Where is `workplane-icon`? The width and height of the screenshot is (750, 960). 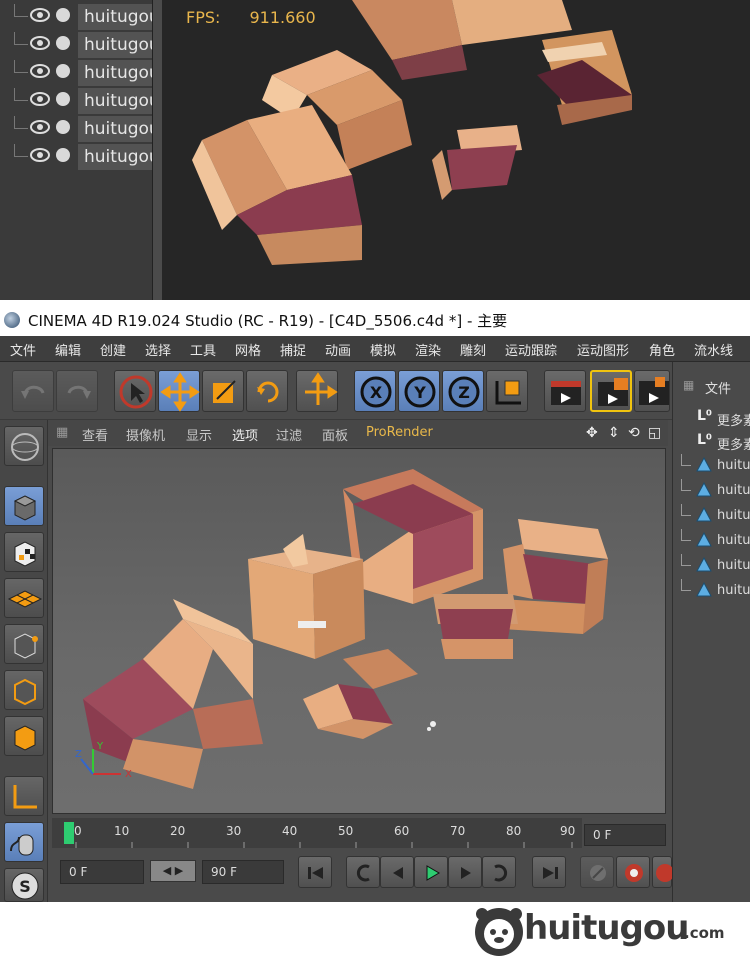 workplane-icon is located at coordinates (24, 446).